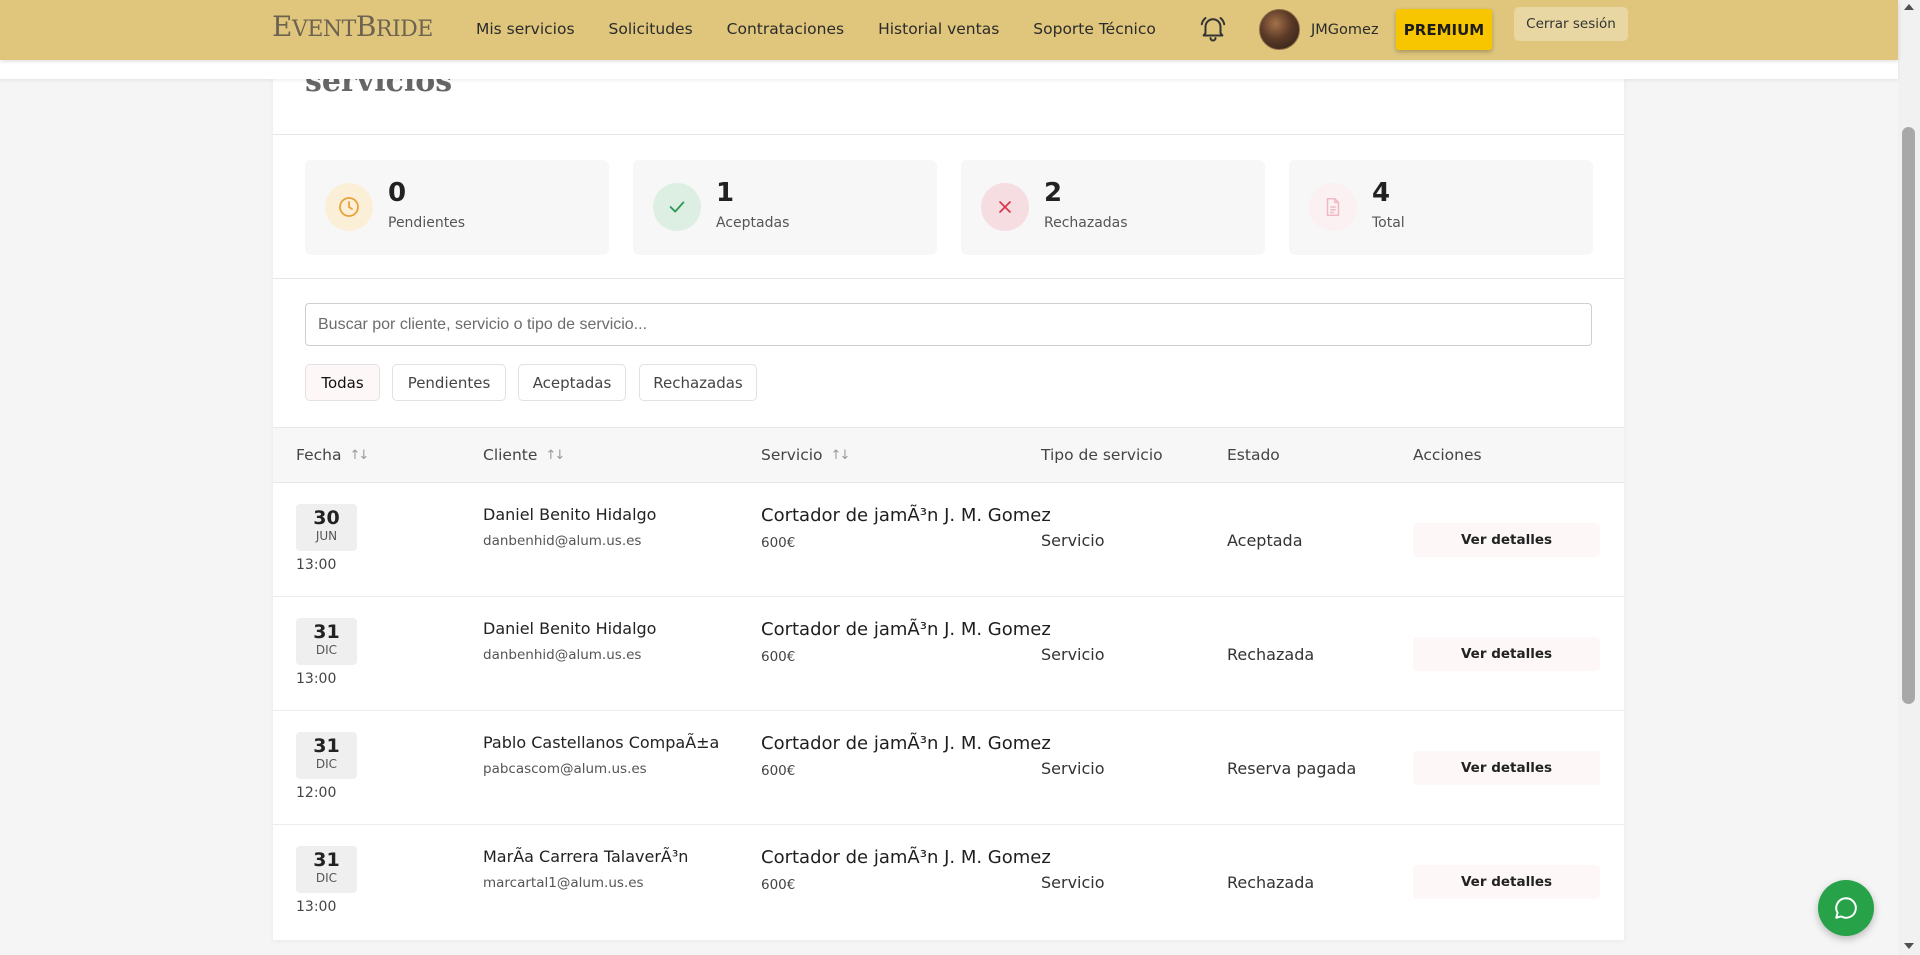  I want to click on status-text: Aceptada, so click(1265, 540).